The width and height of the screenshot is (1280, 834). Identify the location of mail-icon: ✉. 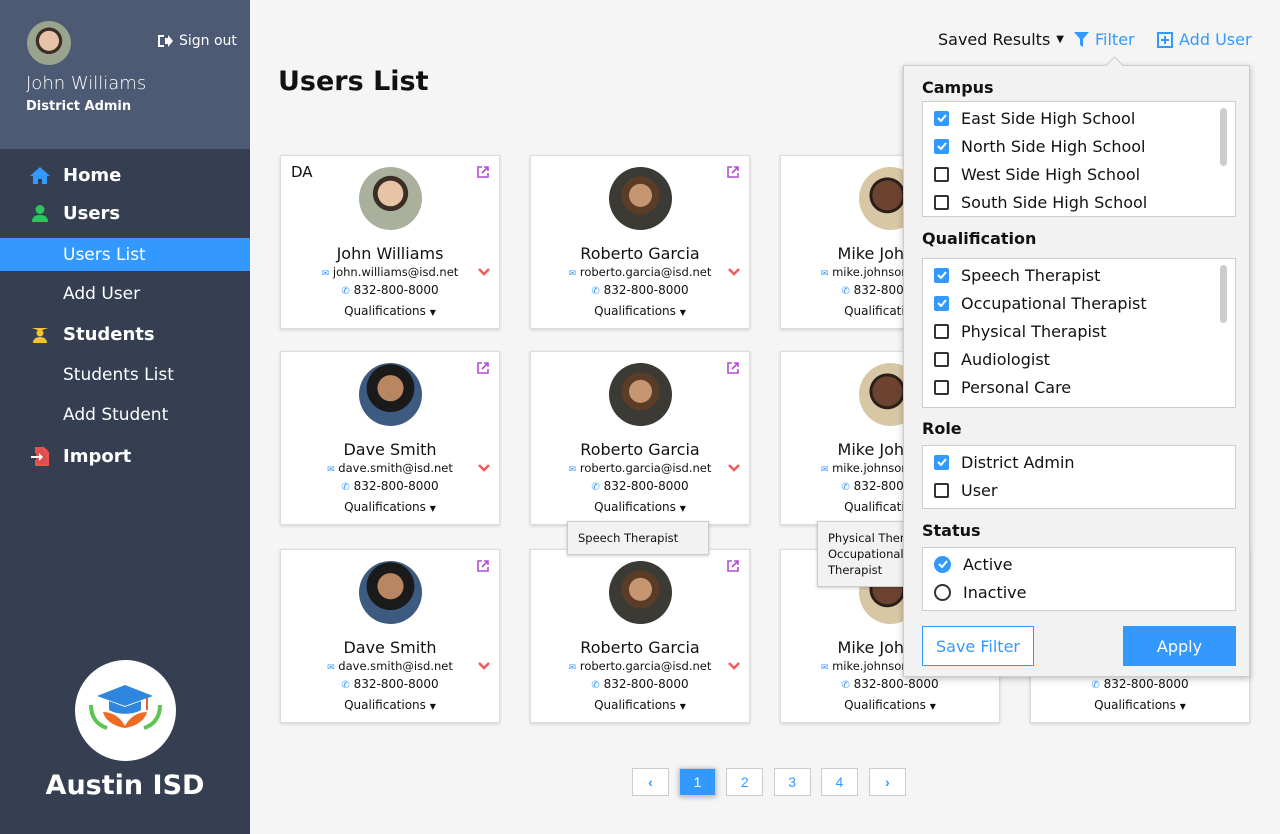
(824, 668).